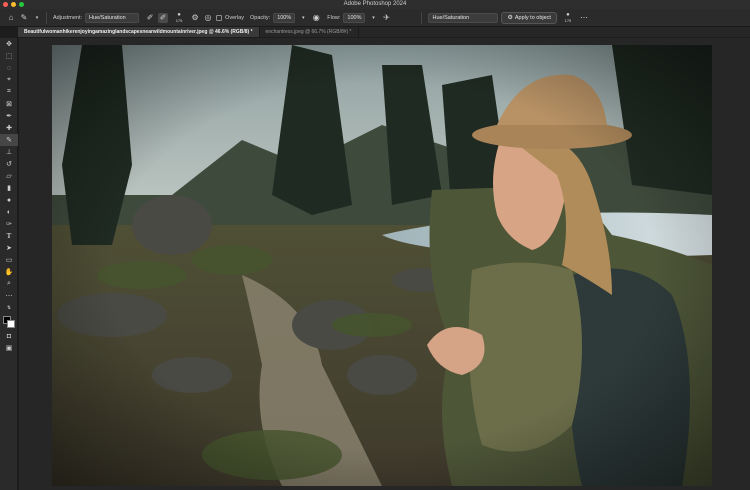 This screenshot has width=750, height=490. I want to click on blur-icon: ●, so click(9, 200).